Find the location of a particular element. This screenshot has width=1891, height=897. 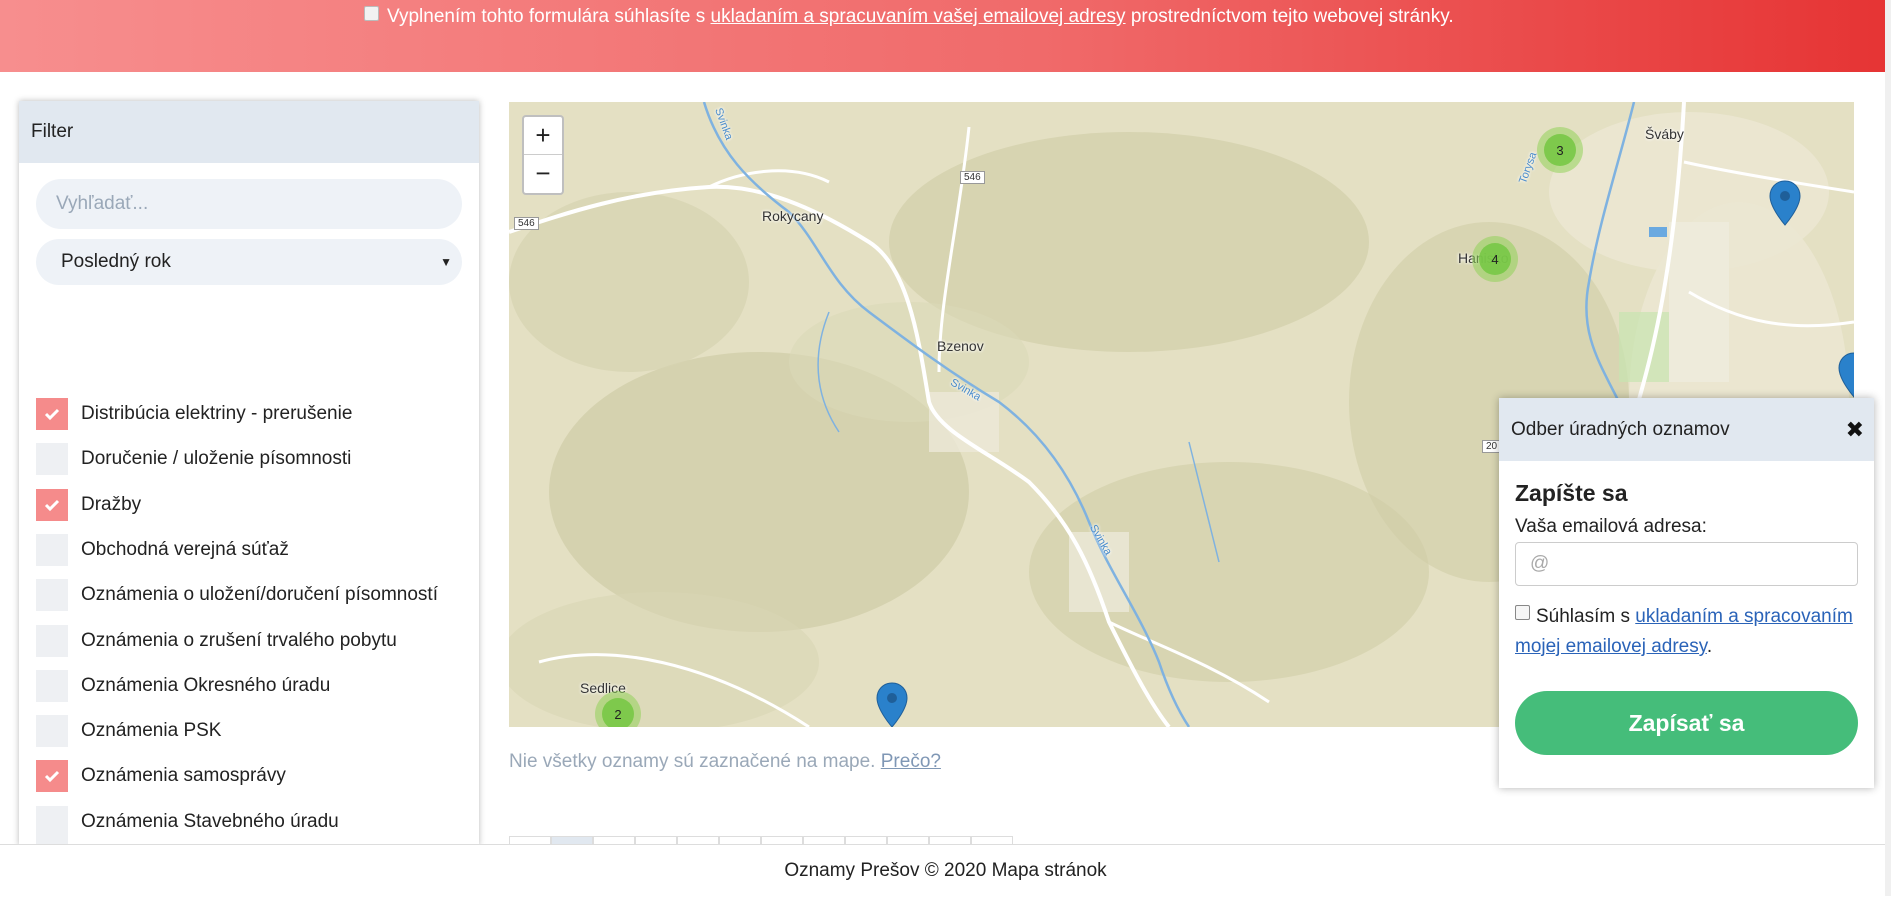

scrollbar is located at coordinates (1888, 448).